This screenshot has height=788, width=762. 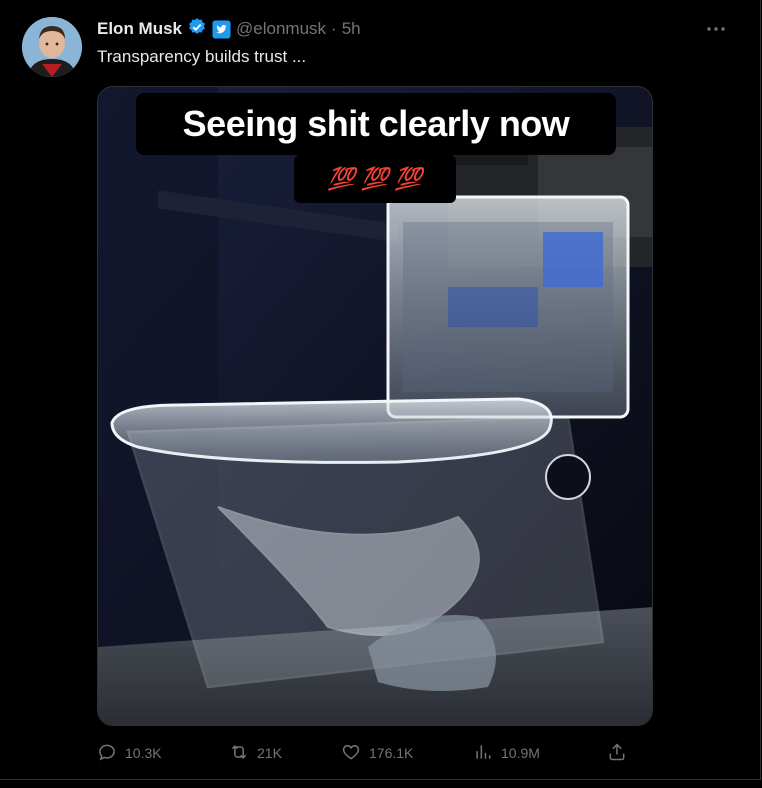 I want to click on more-icon, so click(x=716, y=28).